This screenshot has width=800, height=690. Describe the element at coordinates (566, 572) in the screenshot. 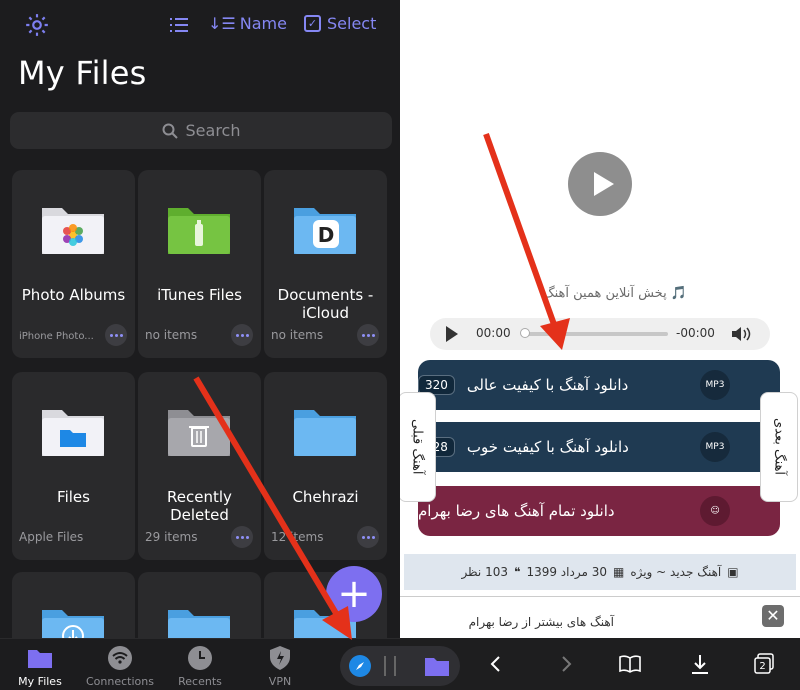

I see `date-label: 30 مرداد 1399` at that location.